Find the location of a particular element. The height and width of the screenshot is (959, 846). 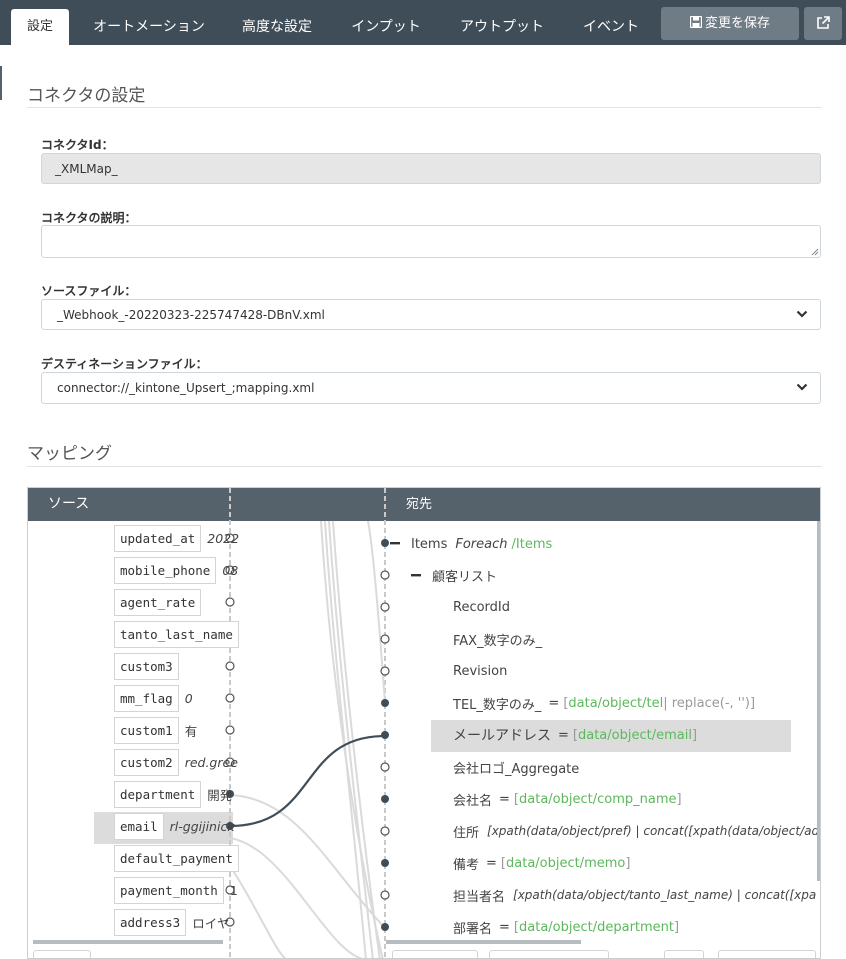

source-field-row: mm_flag 0 is located at coordinates (153, 698).